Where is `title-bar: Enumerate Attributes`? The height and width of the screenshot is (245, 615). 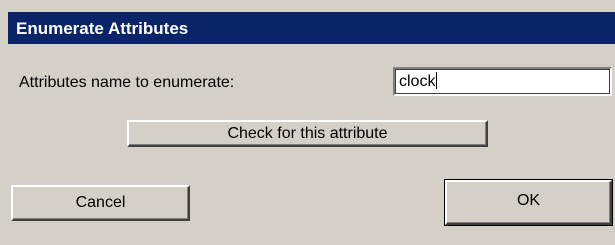
title-bar: Enumerate Attributes is located at coordinates (311, 28).